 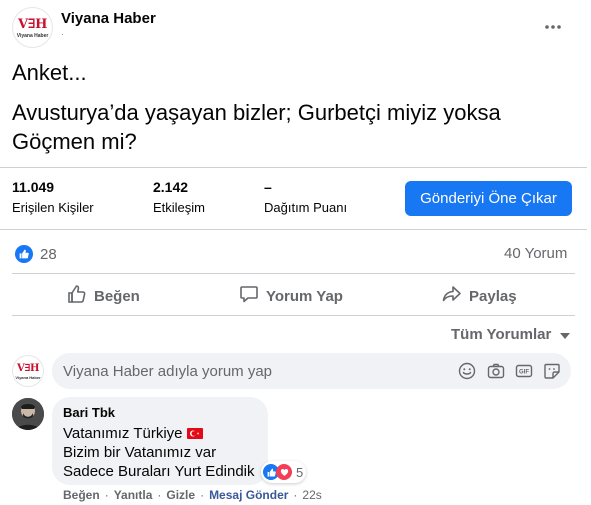 What do you see at coordinates (553, 27) in the screenshot?
I see `more-options-icon` at bounding box center [553, 27].